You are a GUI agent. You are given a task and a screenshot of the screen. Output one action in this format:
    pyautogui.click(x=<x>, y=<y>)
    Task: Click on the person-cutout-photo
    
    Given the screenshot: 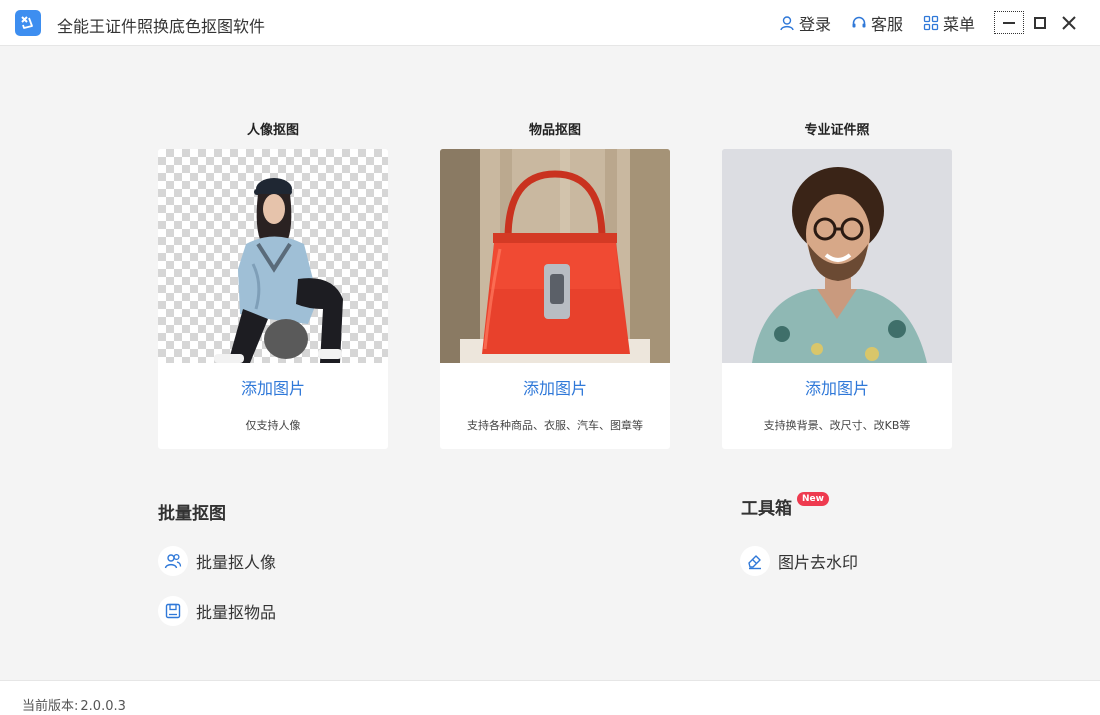 What is the action you would take?
    pyautogui.click(x=273, y=256)
    